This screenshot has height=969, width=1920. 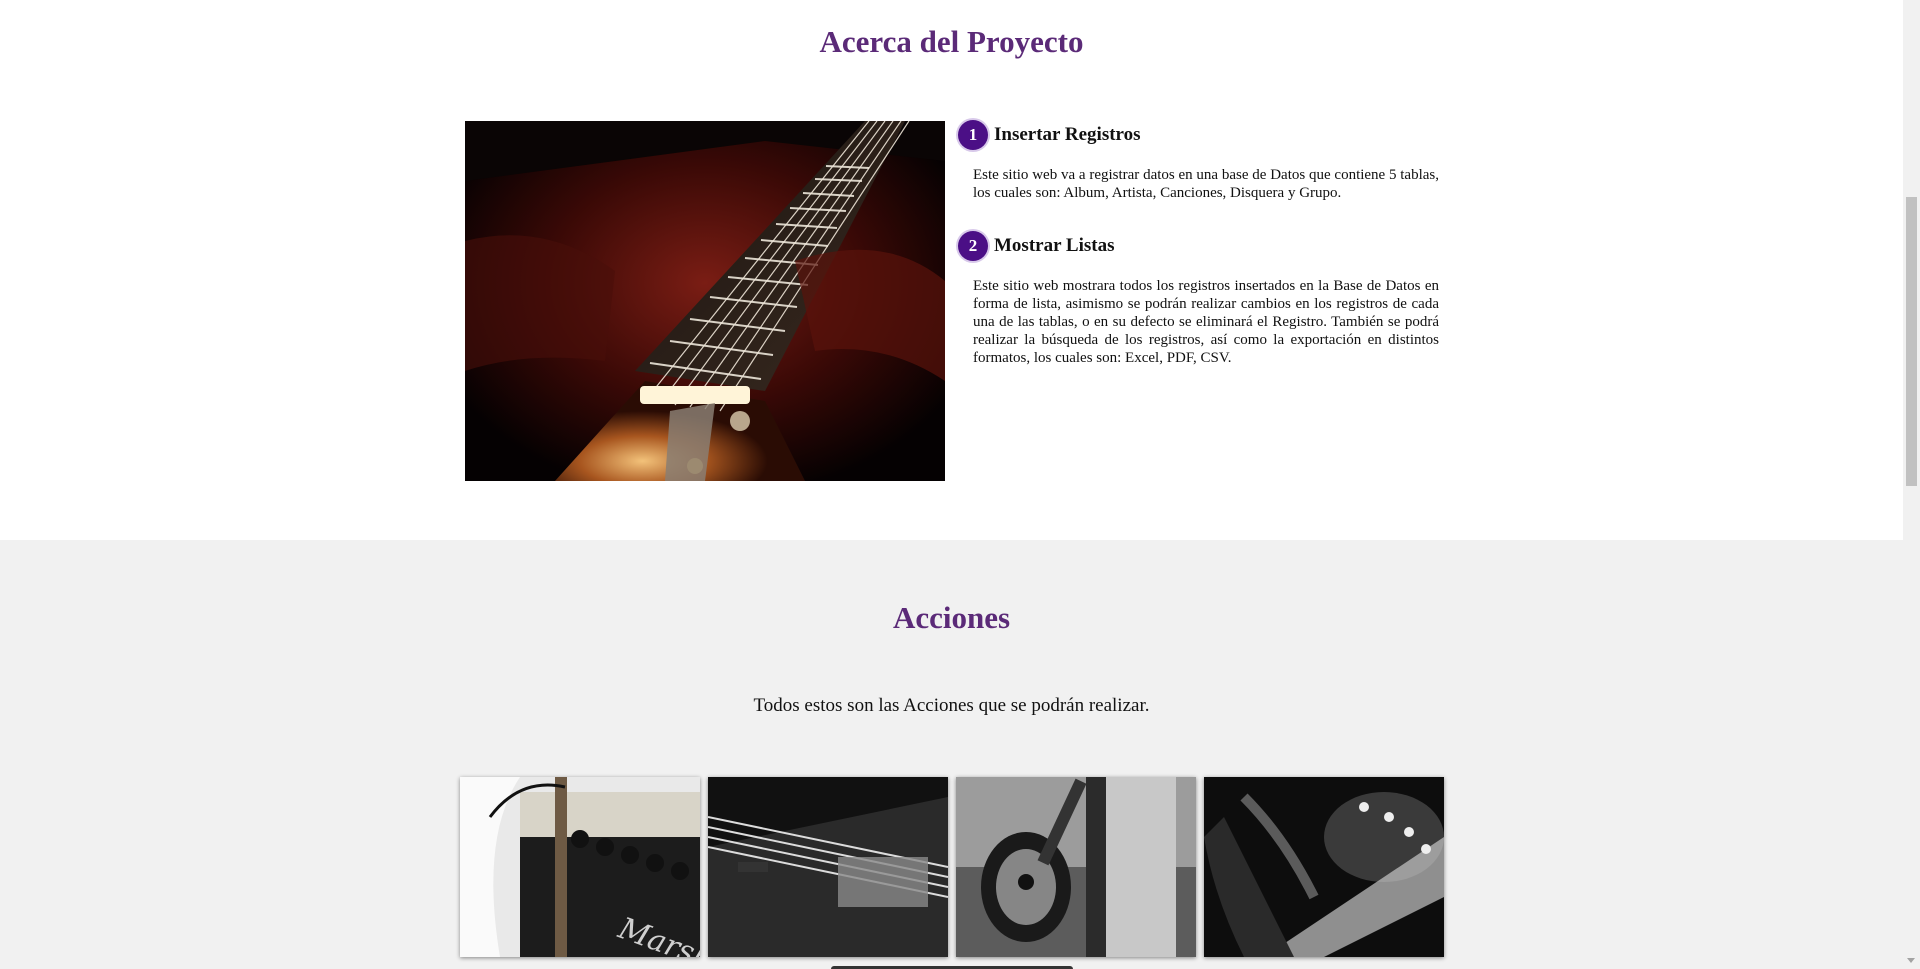 What do you see at coordinates (951, 41) in the screenshot?
I see `about-title: Acerca del Proyecto` at bounding box center [951, 41].